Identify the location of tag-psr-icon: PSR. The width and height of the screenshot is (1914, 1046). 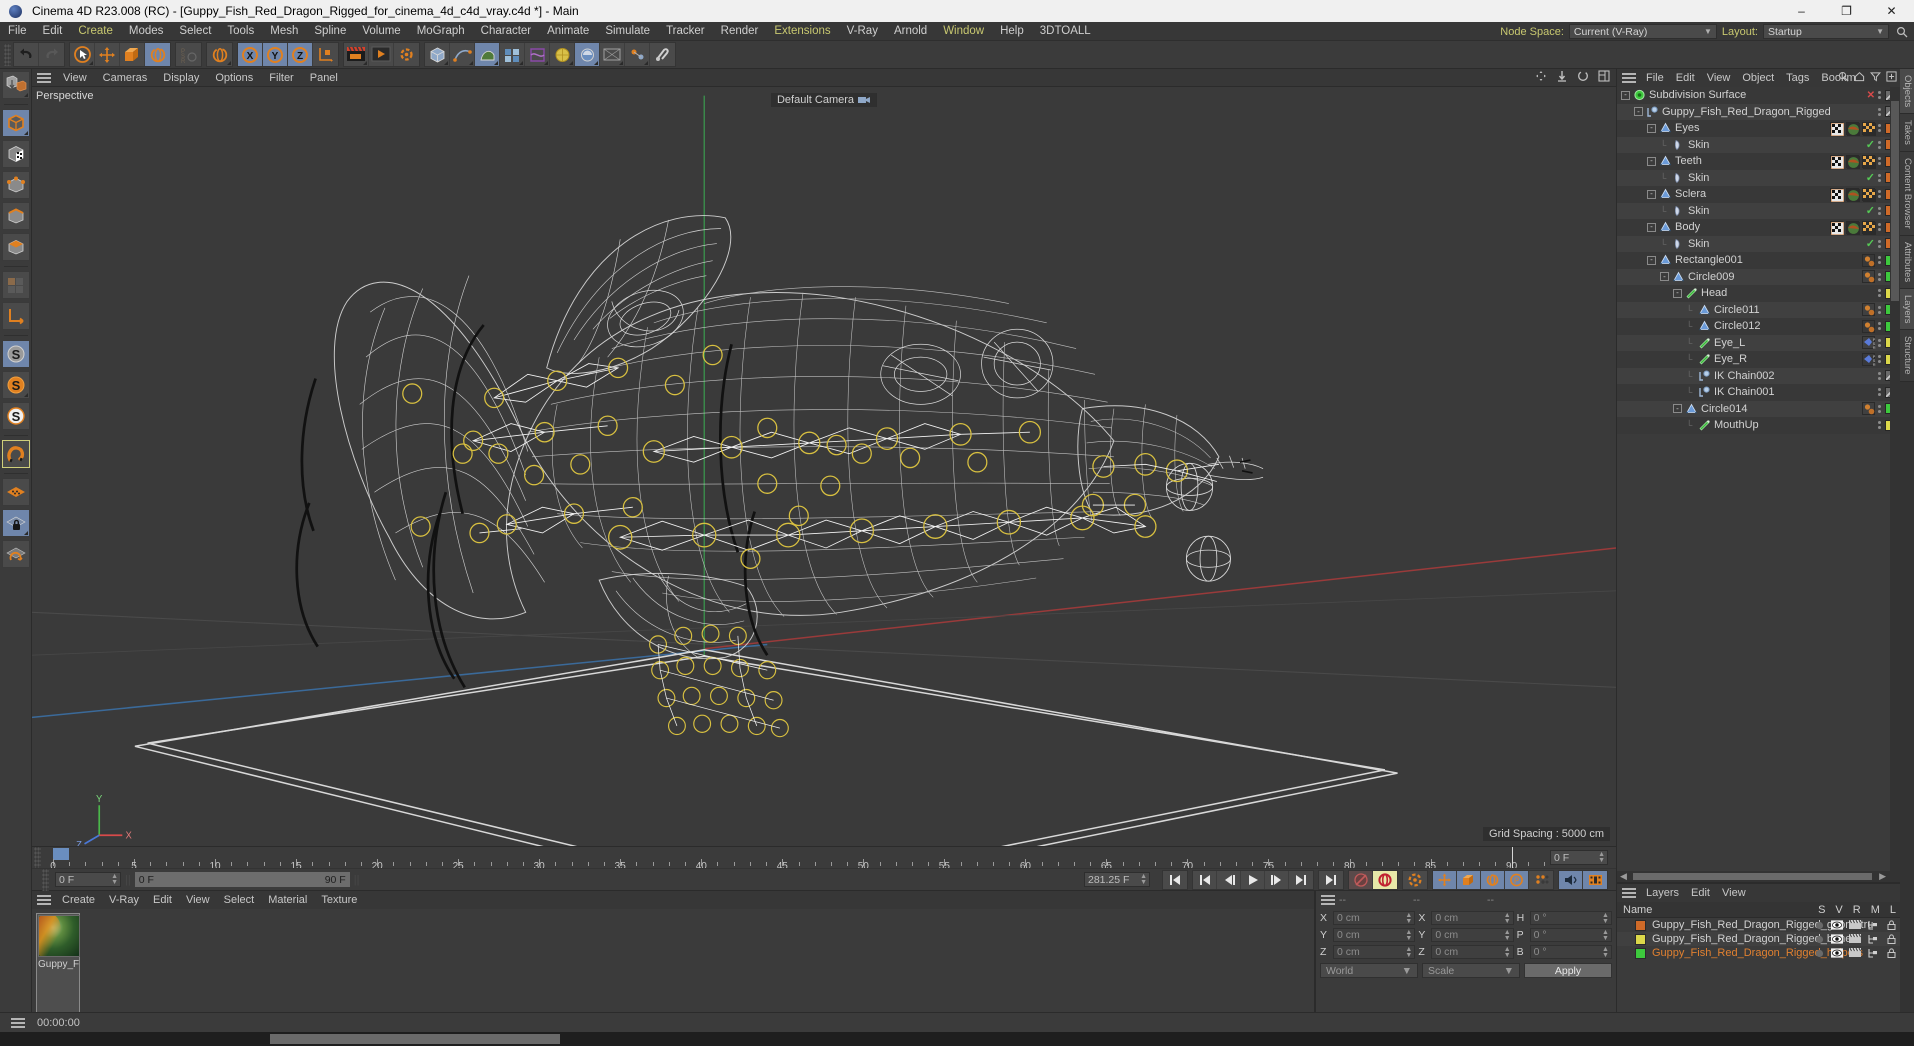
(1869, 359).